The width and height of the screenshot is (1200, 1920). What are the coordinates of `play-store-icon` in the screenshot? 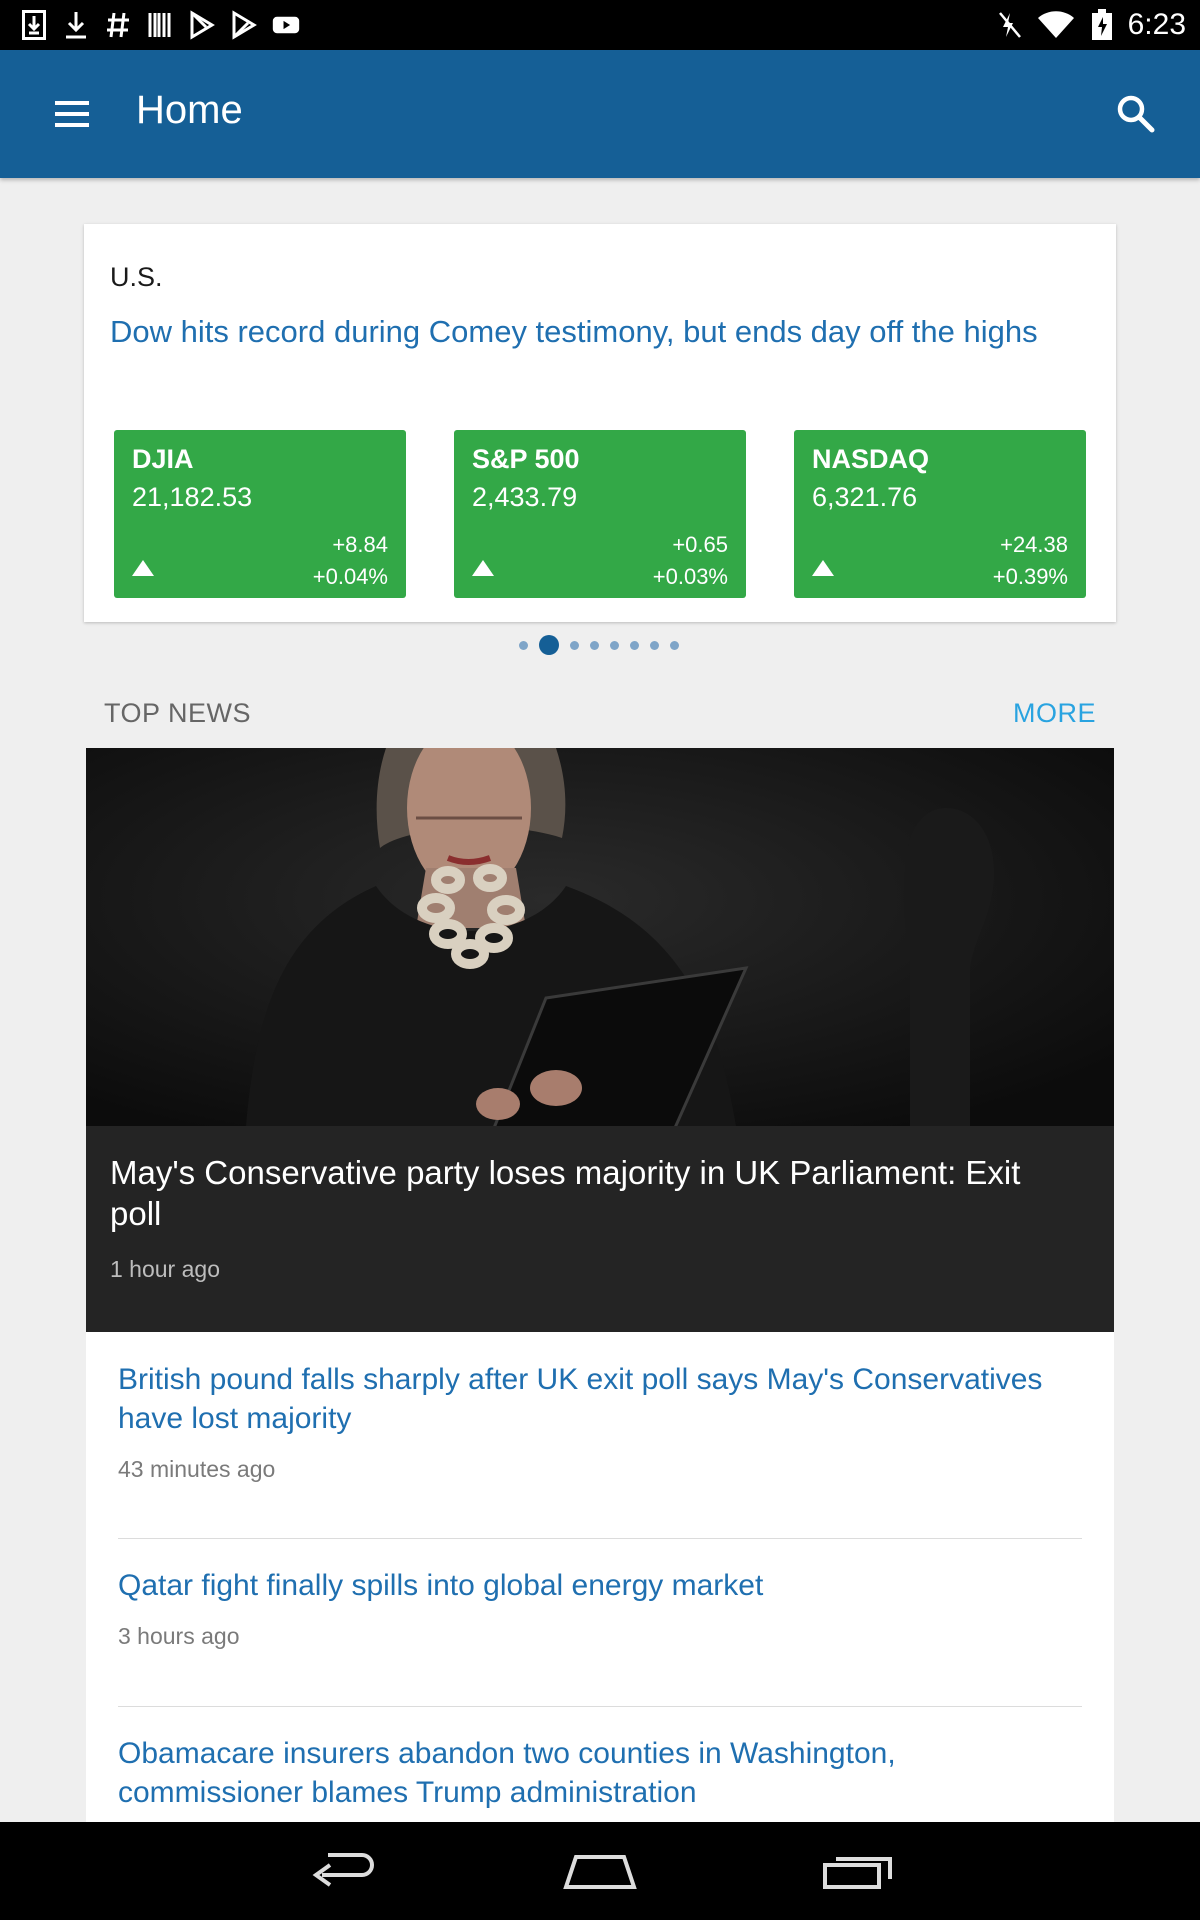 It's located at (202, 25).